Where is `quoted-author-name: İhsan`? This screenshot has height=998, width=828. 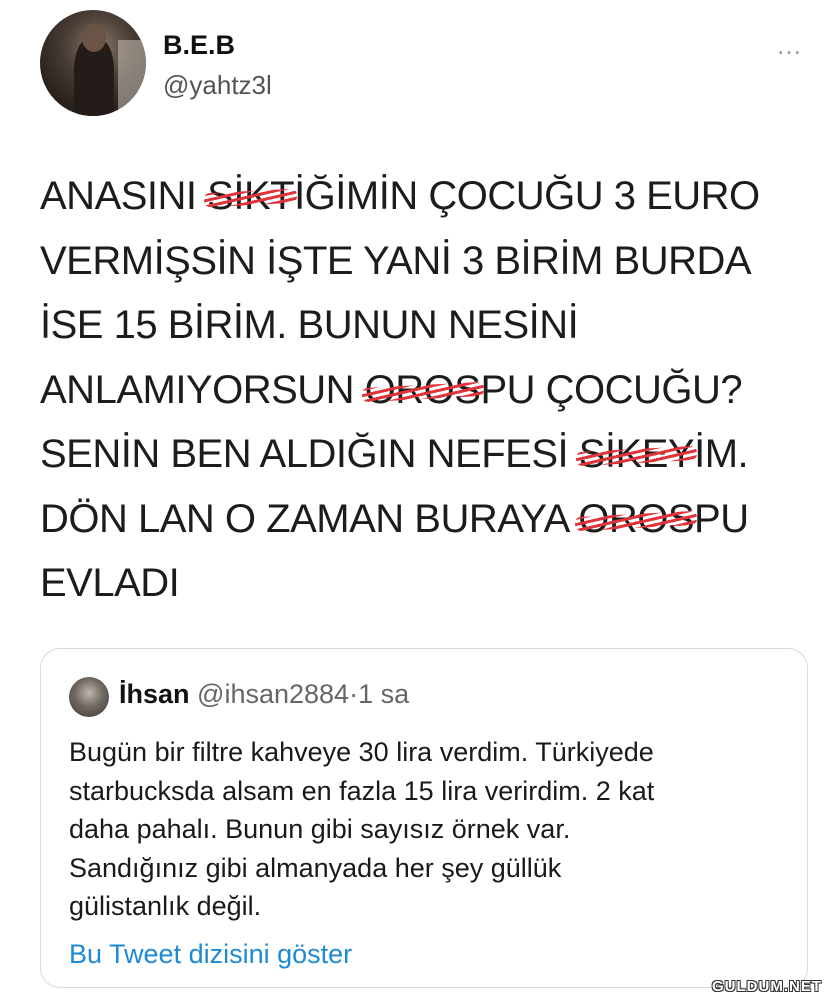
quoted-author-name: İhsan is located at coordinates (154, 694).